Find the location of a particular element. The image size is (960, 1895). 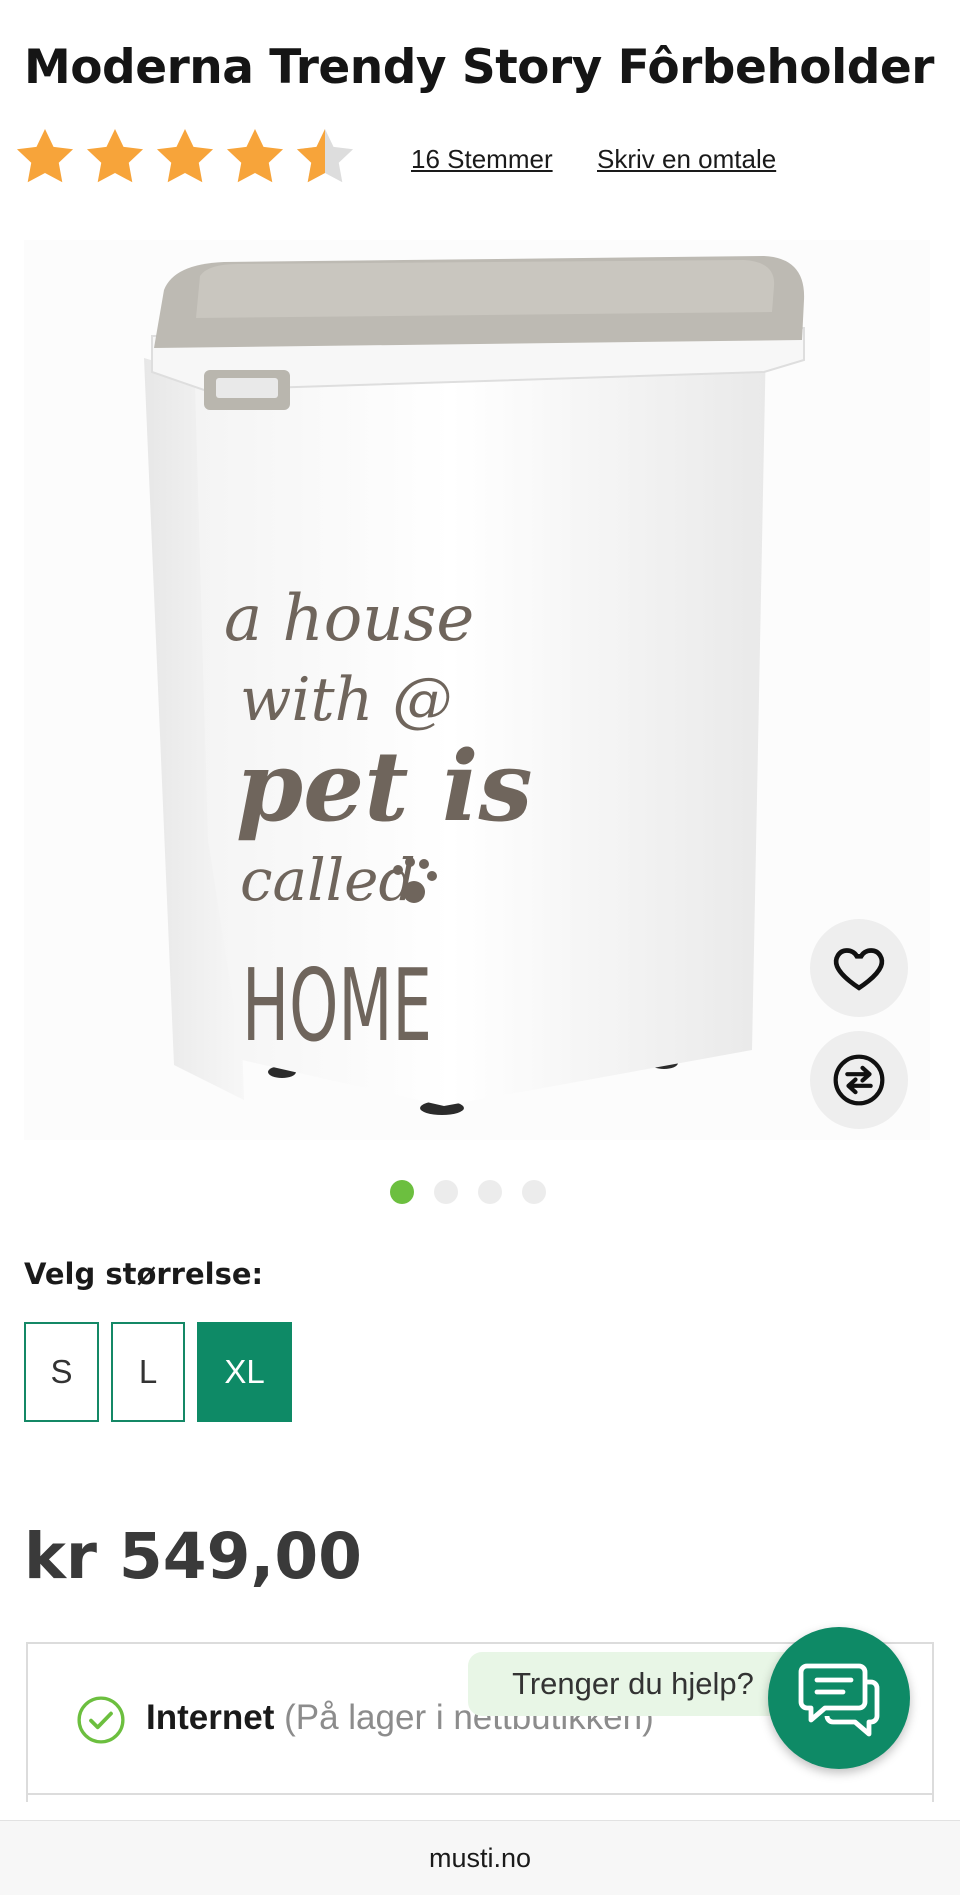

votes-link: 16 Stemmer is located at coordinates (482, 159).